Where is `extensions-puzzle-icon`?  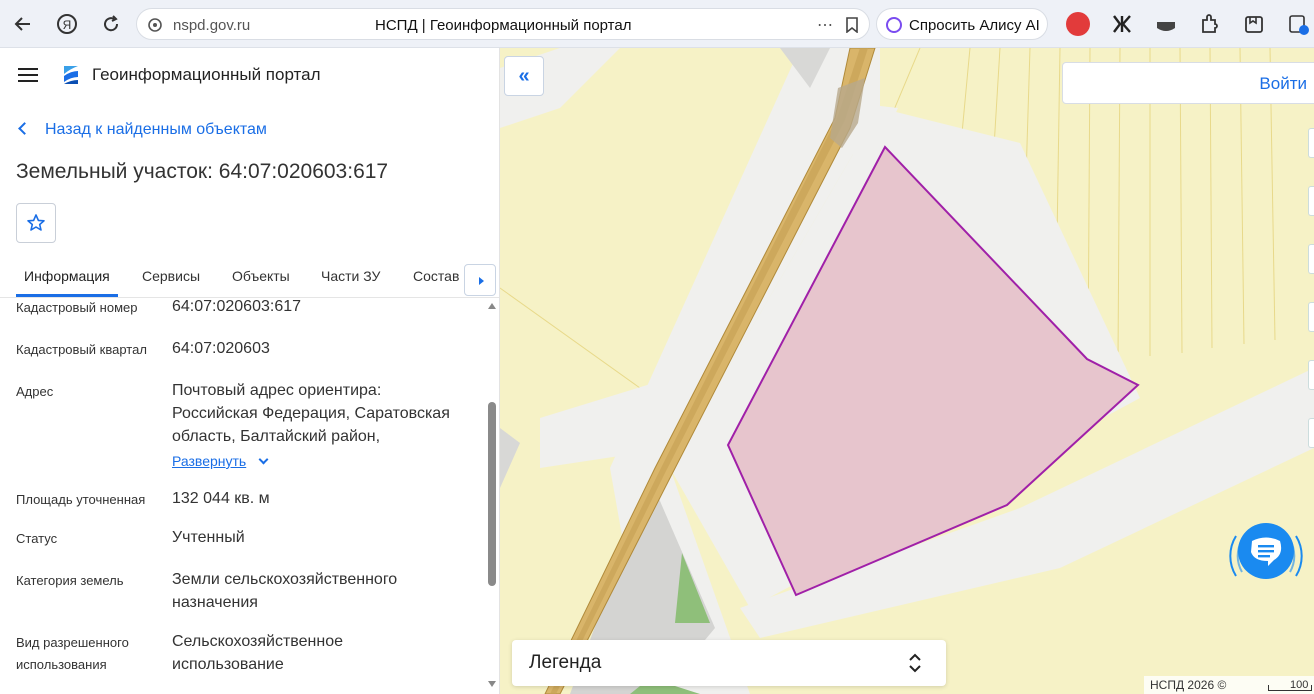 extensions-puzzle-icon is located at coordinates (1210, 24).